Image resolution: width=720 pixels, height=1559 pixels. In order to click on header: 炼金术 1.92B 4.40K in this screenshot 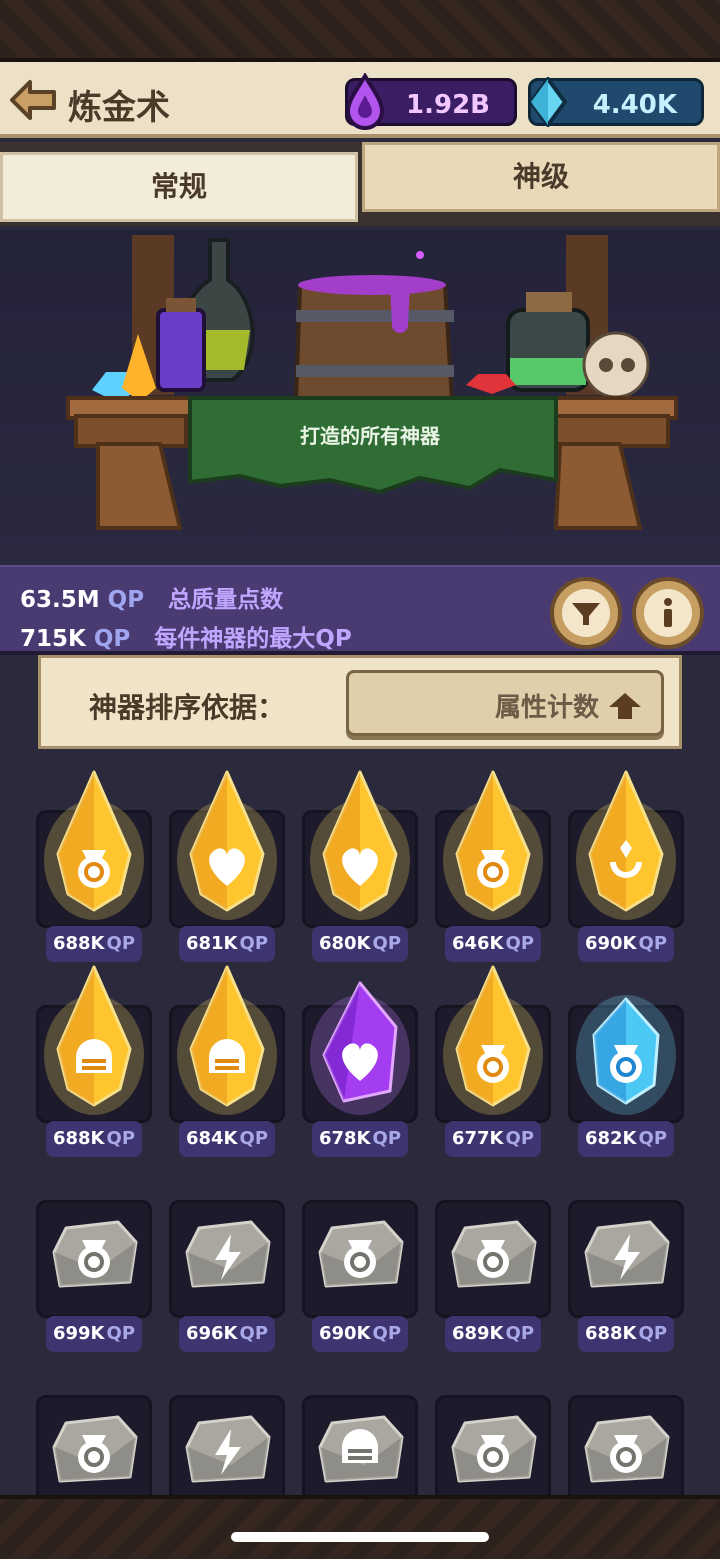, I will do `click(360, 100)`.